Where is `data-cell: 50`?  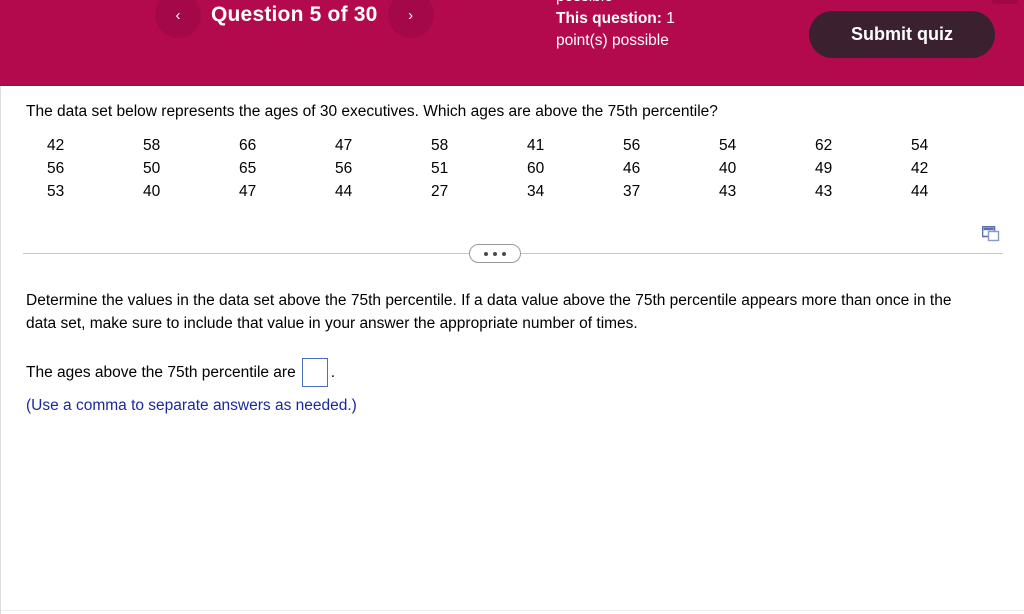 data-cell: 50 is located at coordinates (152, 168).